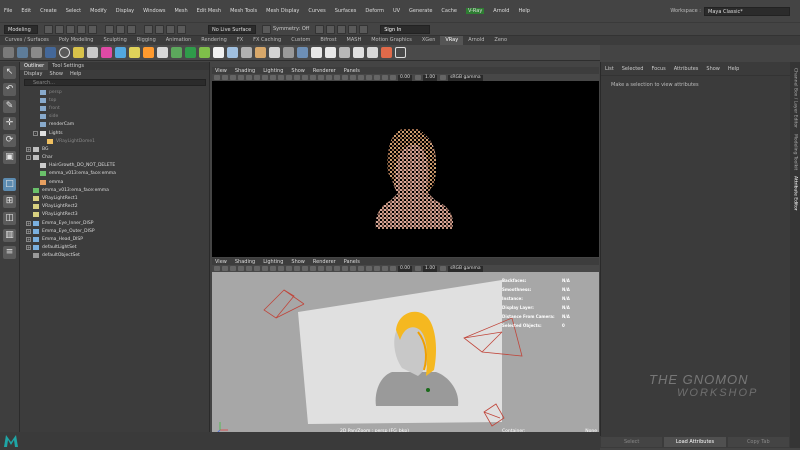  What do you see at coordinates (22, 52) in the screenshot?
I see `vray-render-icon` at bounding box center [22, 52].